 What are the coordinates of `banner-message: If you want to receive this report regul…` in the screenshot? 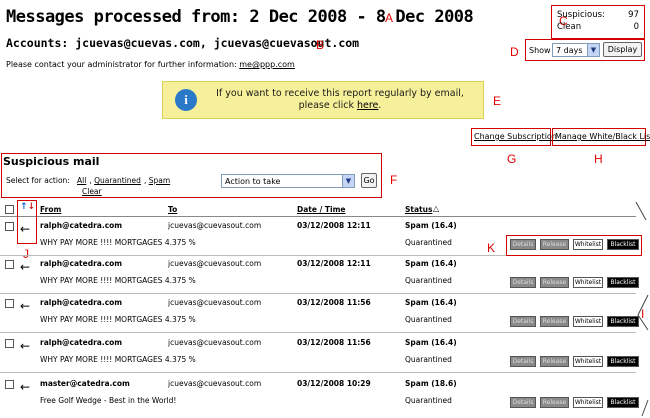 It's located at (340, 99).